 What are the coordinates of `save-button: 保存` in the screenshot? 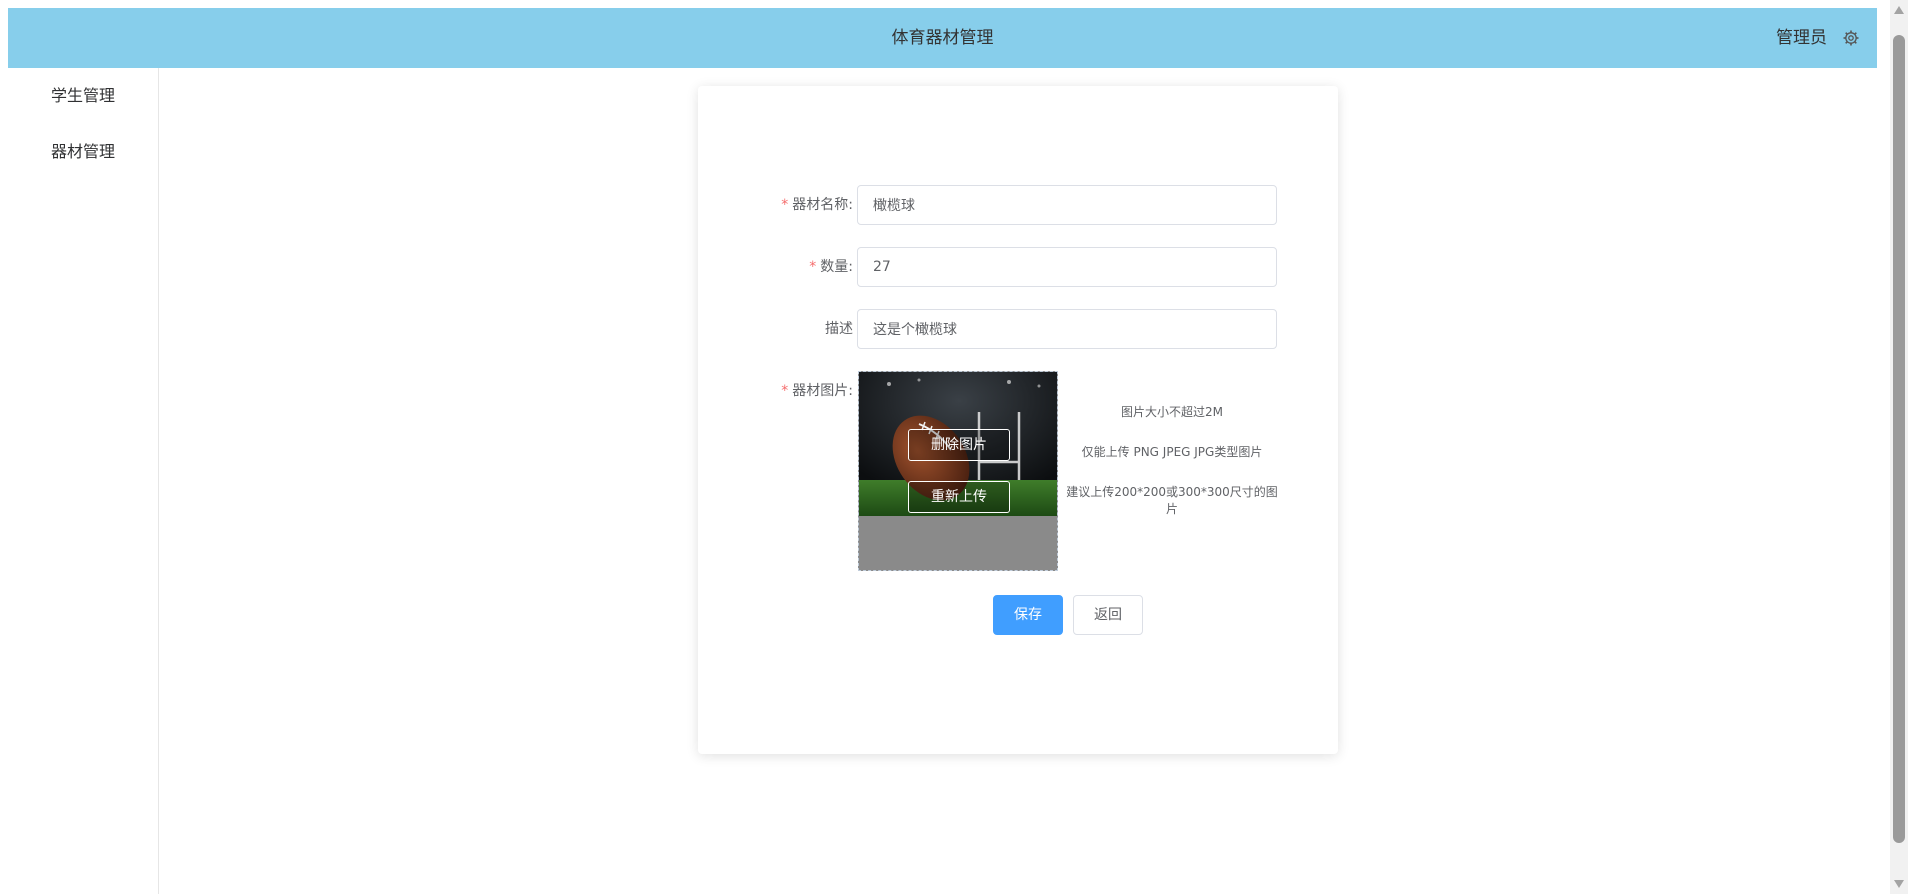 It's located at (1028, 615).